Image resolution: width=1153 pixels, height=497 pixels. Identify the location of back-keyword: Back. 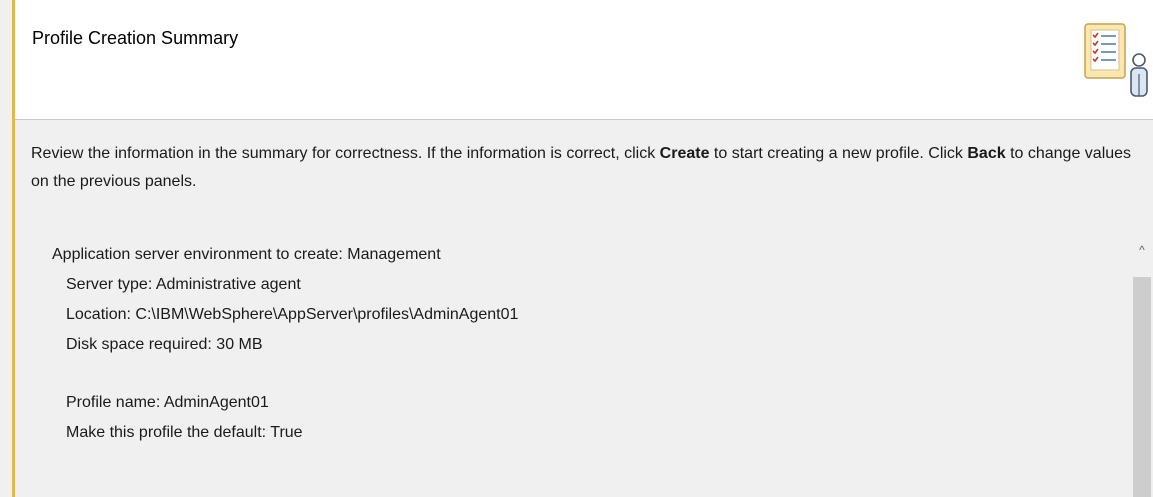
(986, 153).